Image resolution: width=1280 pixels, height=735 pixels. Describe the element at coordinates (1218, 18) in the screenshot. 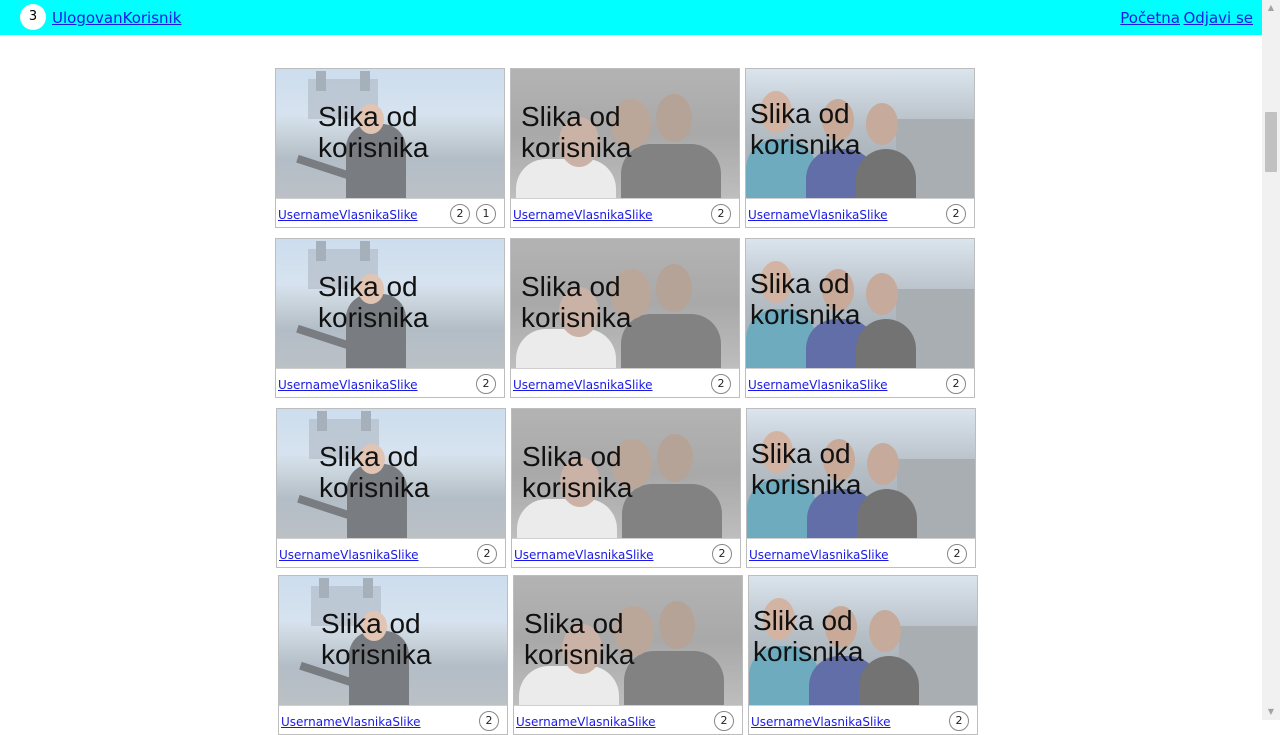

I see `logout-link: Odjavi se` at that location.